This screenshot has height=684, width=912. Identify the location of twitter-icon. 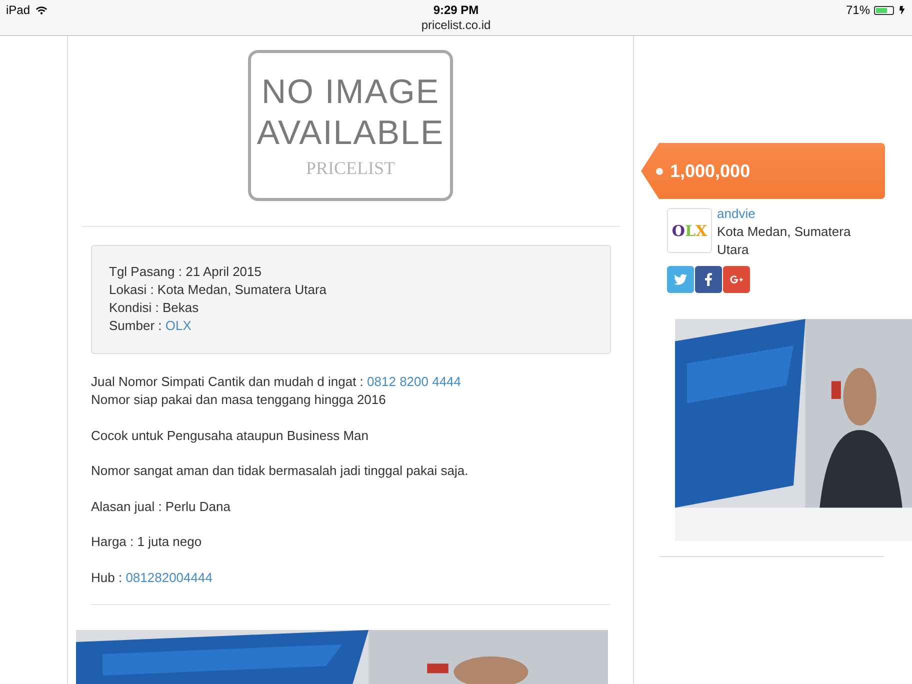
(680, 279).